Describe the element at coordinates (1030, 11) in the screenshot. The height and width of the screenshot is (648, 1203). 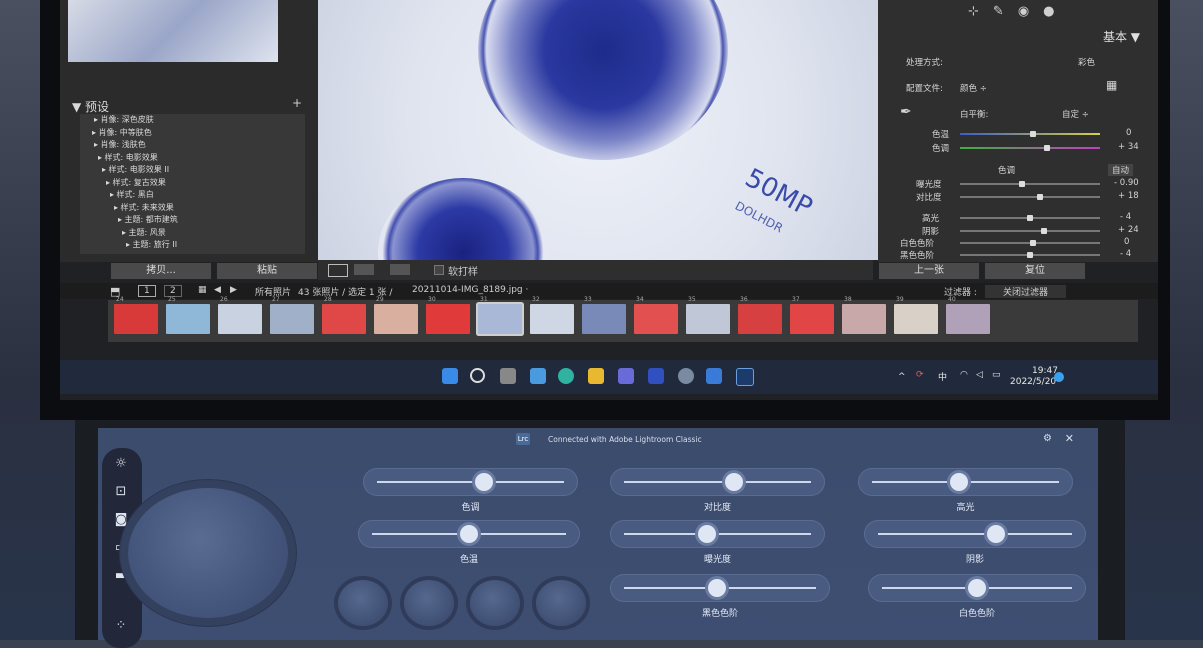
I see `redeye-icon: ◉` at that location.